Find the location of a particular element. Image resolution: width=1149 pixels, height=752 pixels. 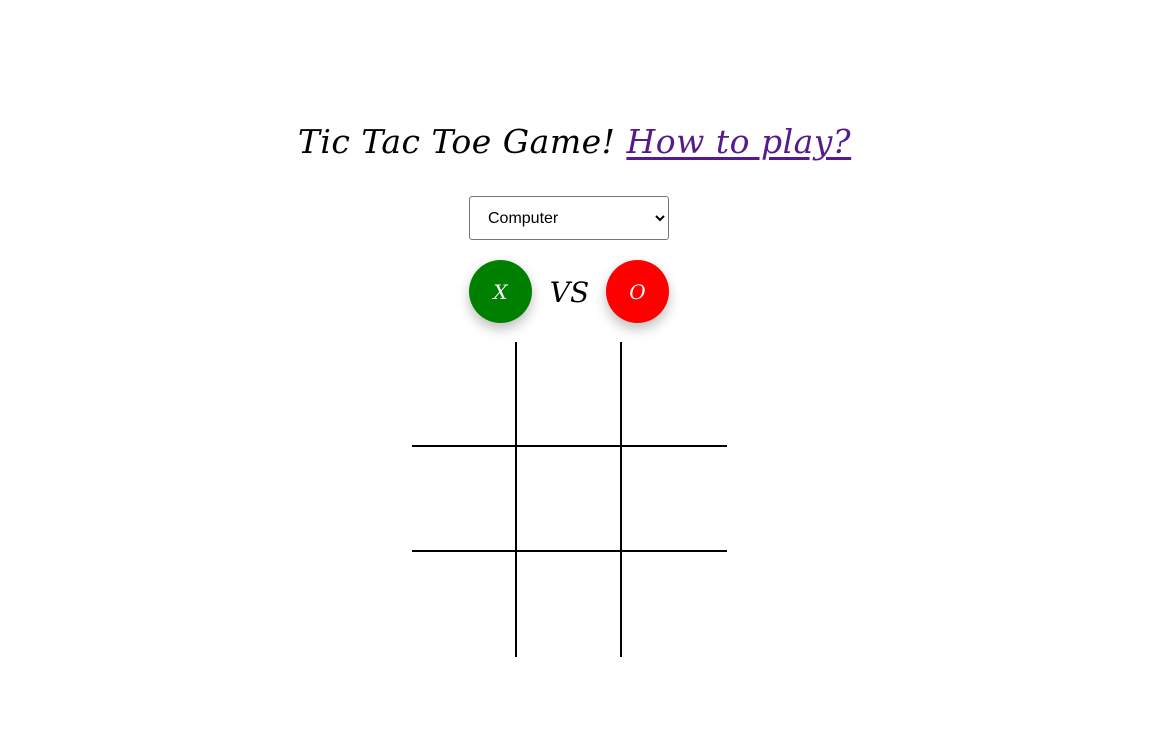

player-x-label: X is located at coordinates (500, 291).